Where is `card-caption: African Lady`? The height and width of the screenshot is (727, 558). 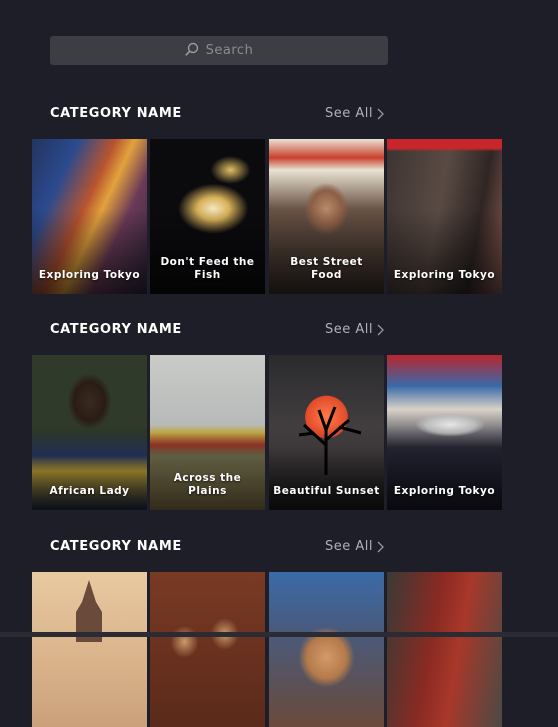 card-caption: African Lady is located at coordinates (89, 491).